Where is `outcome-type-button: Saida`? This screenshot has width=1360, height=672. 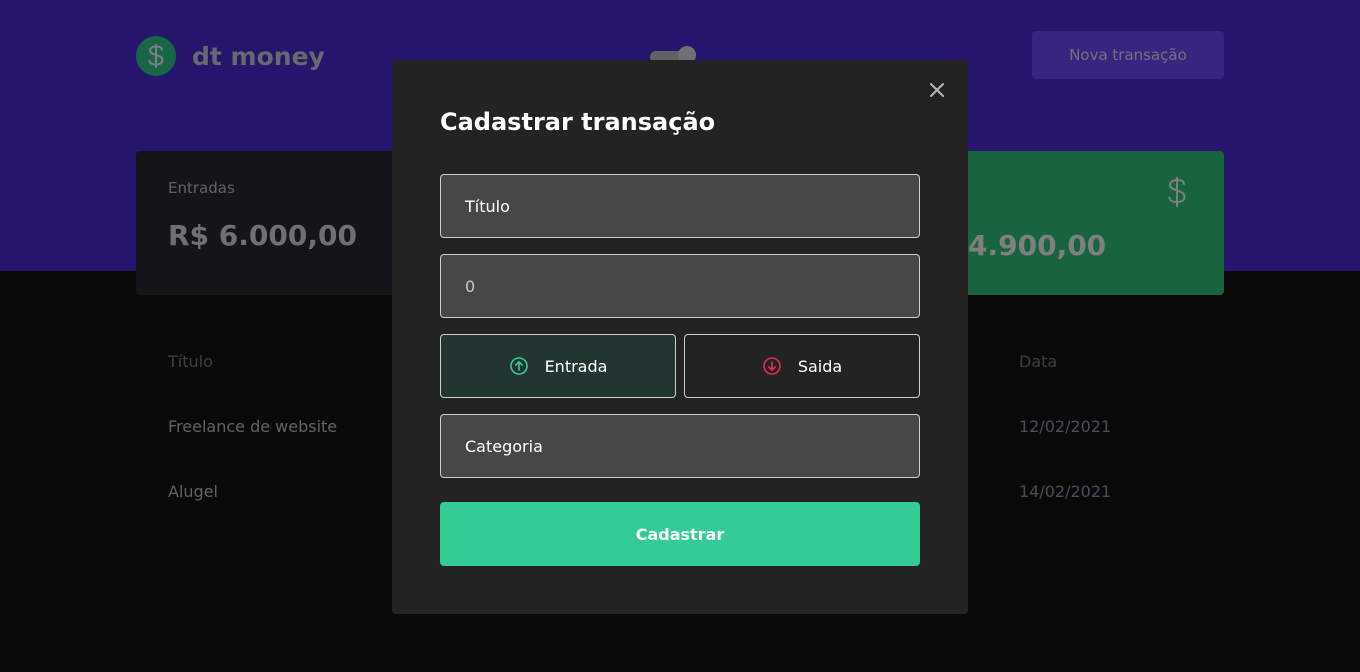 outcome-type-button: Saida is located at coordinates (802, 366).